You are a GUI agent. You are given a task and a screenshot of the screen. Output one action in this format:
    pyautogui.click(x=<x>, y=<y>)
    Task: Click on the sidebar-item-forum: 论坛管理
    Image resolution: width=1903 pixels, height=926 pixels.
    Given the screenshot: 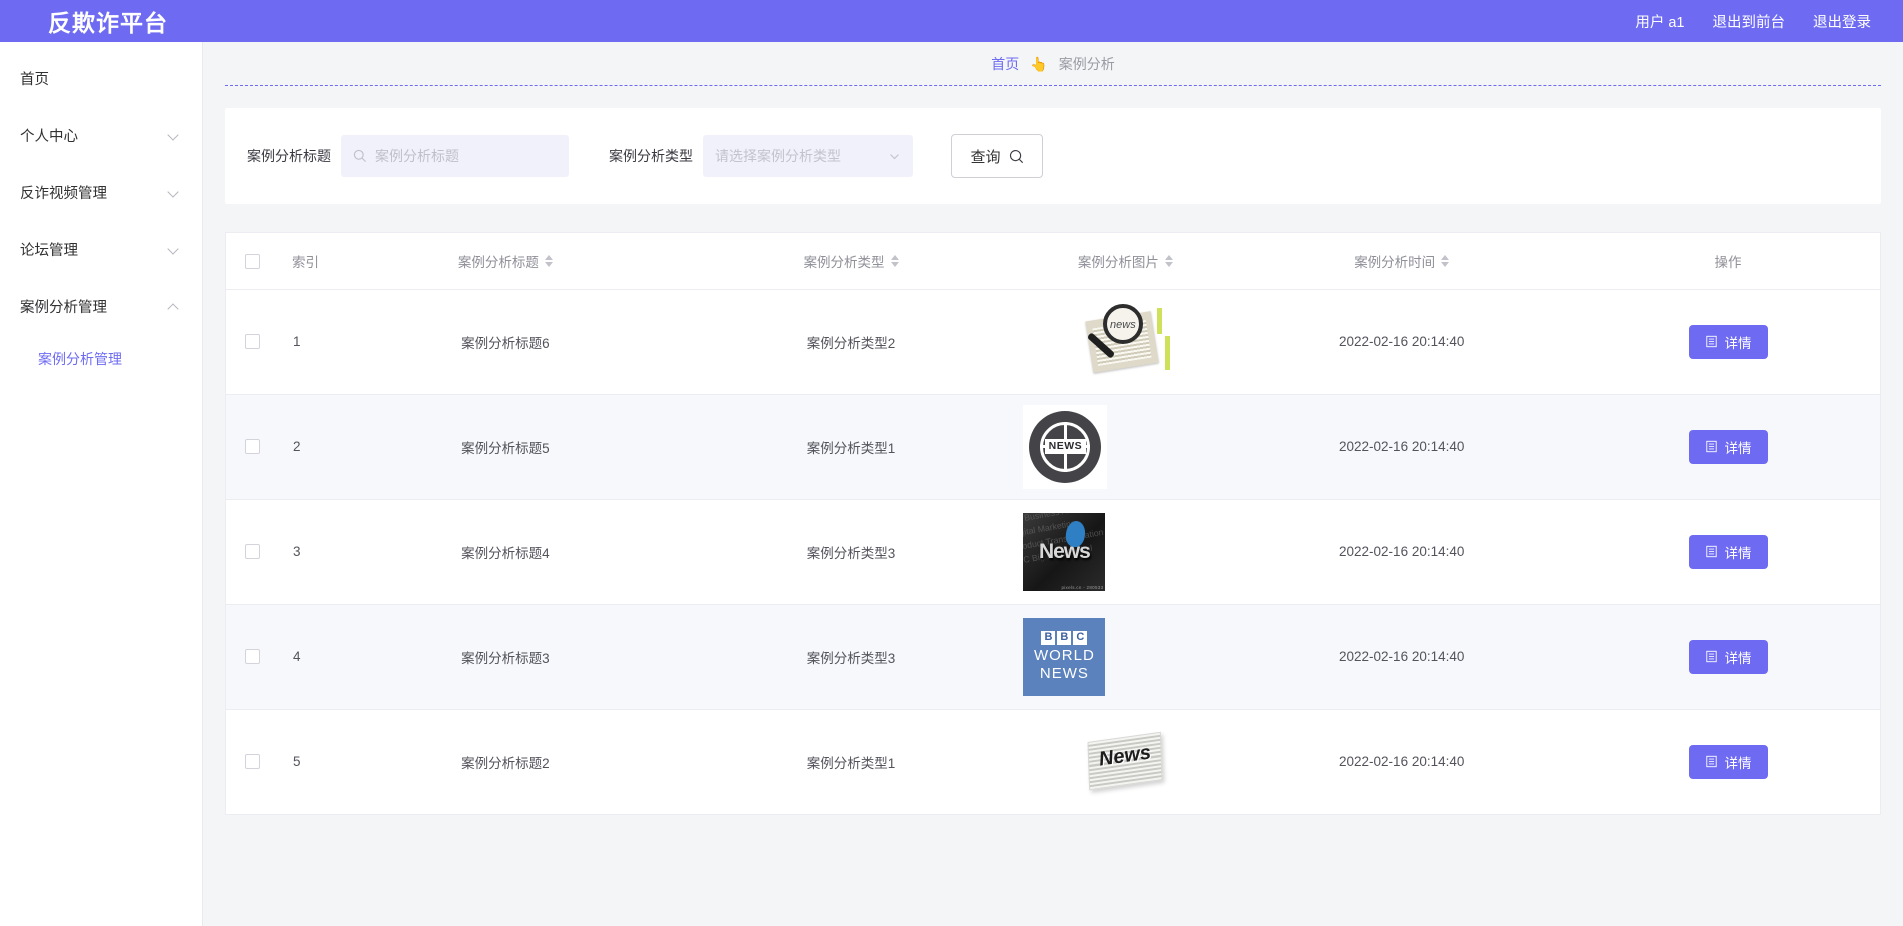 What is the action you would take?
    pyautogui.click(x=101, y=249)
    